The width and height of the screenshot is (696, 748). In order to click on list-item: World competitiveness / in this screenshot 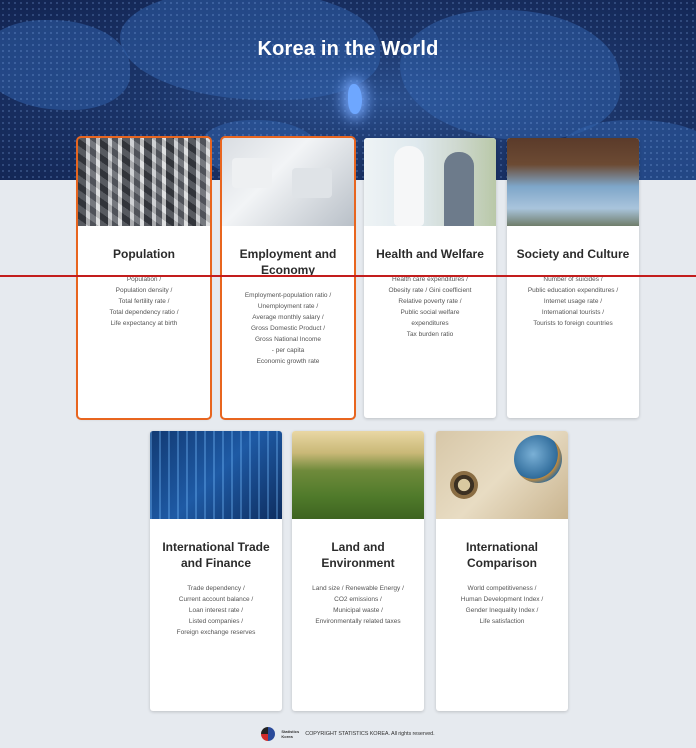, I will do `click(502, 588)`.